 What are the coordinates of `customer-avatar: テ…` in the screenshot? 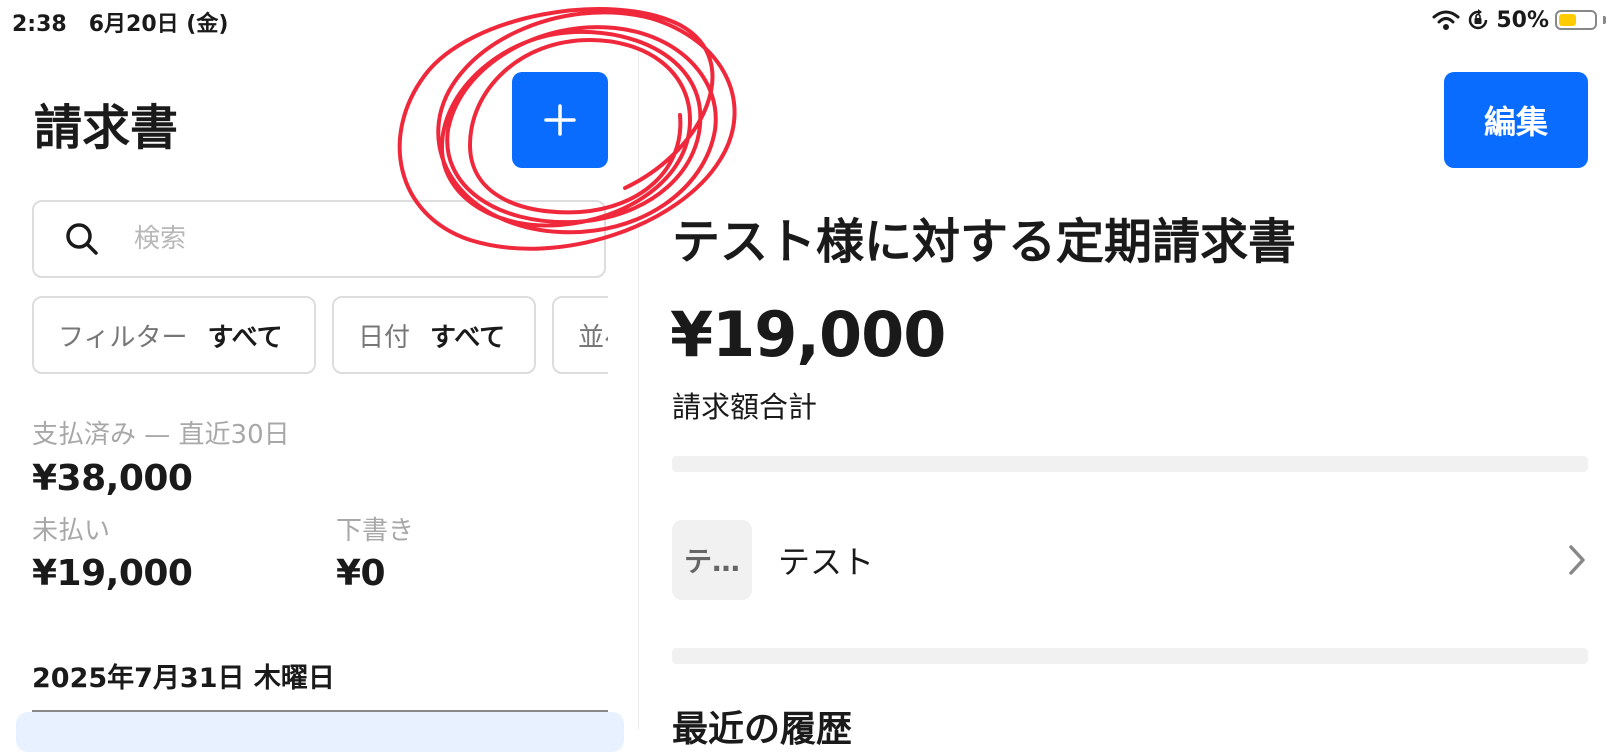 It's located at (712, 560).